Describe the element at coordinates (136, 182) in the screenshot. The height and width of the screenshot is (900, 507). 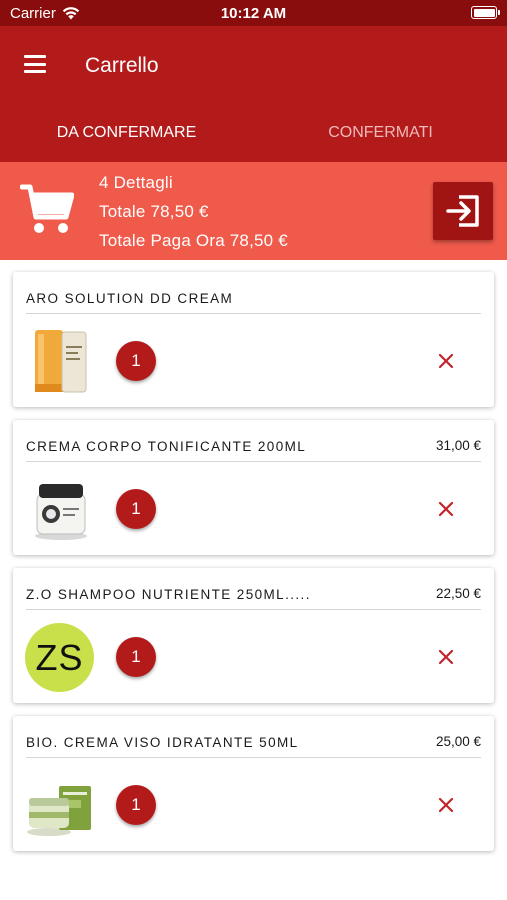
I see `details-count: 4 Dettagli` at that location.